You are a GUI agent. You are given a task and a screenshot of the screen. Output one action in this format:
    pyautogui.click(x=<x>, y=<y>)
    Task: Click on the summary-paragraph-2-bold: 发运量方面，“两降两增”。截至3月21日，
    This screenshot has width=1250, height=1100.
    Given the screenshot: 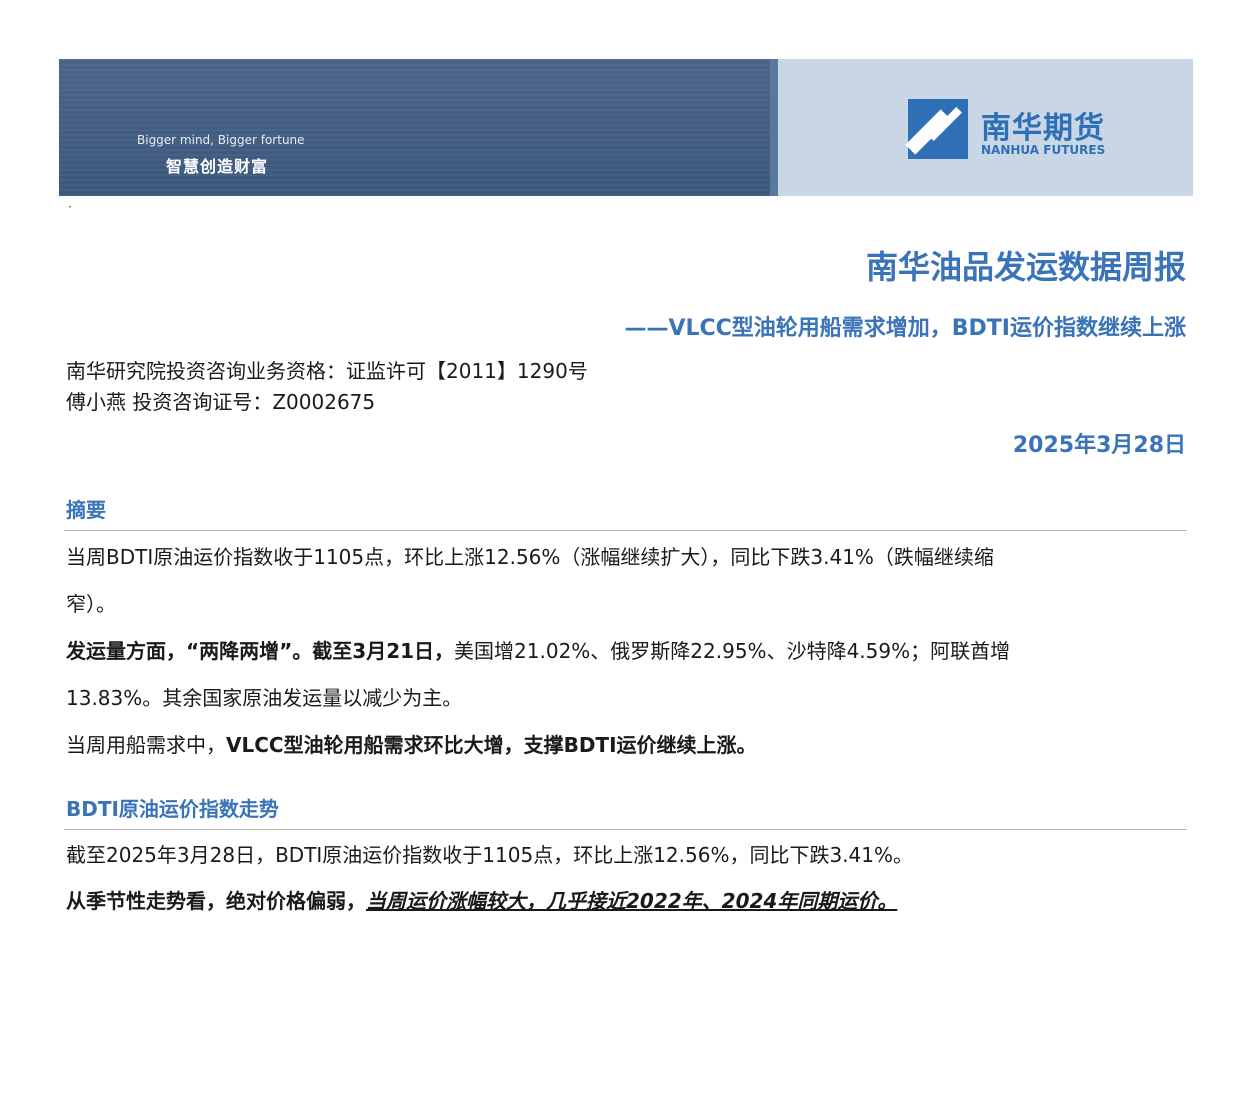 What is the action you would take?
    pyautogui.click(x=260, y=651)
    